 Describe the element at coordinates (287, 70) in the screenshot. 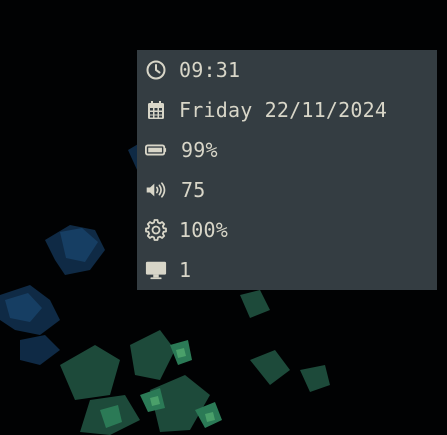

I see `time-row: 09:31` at that location.